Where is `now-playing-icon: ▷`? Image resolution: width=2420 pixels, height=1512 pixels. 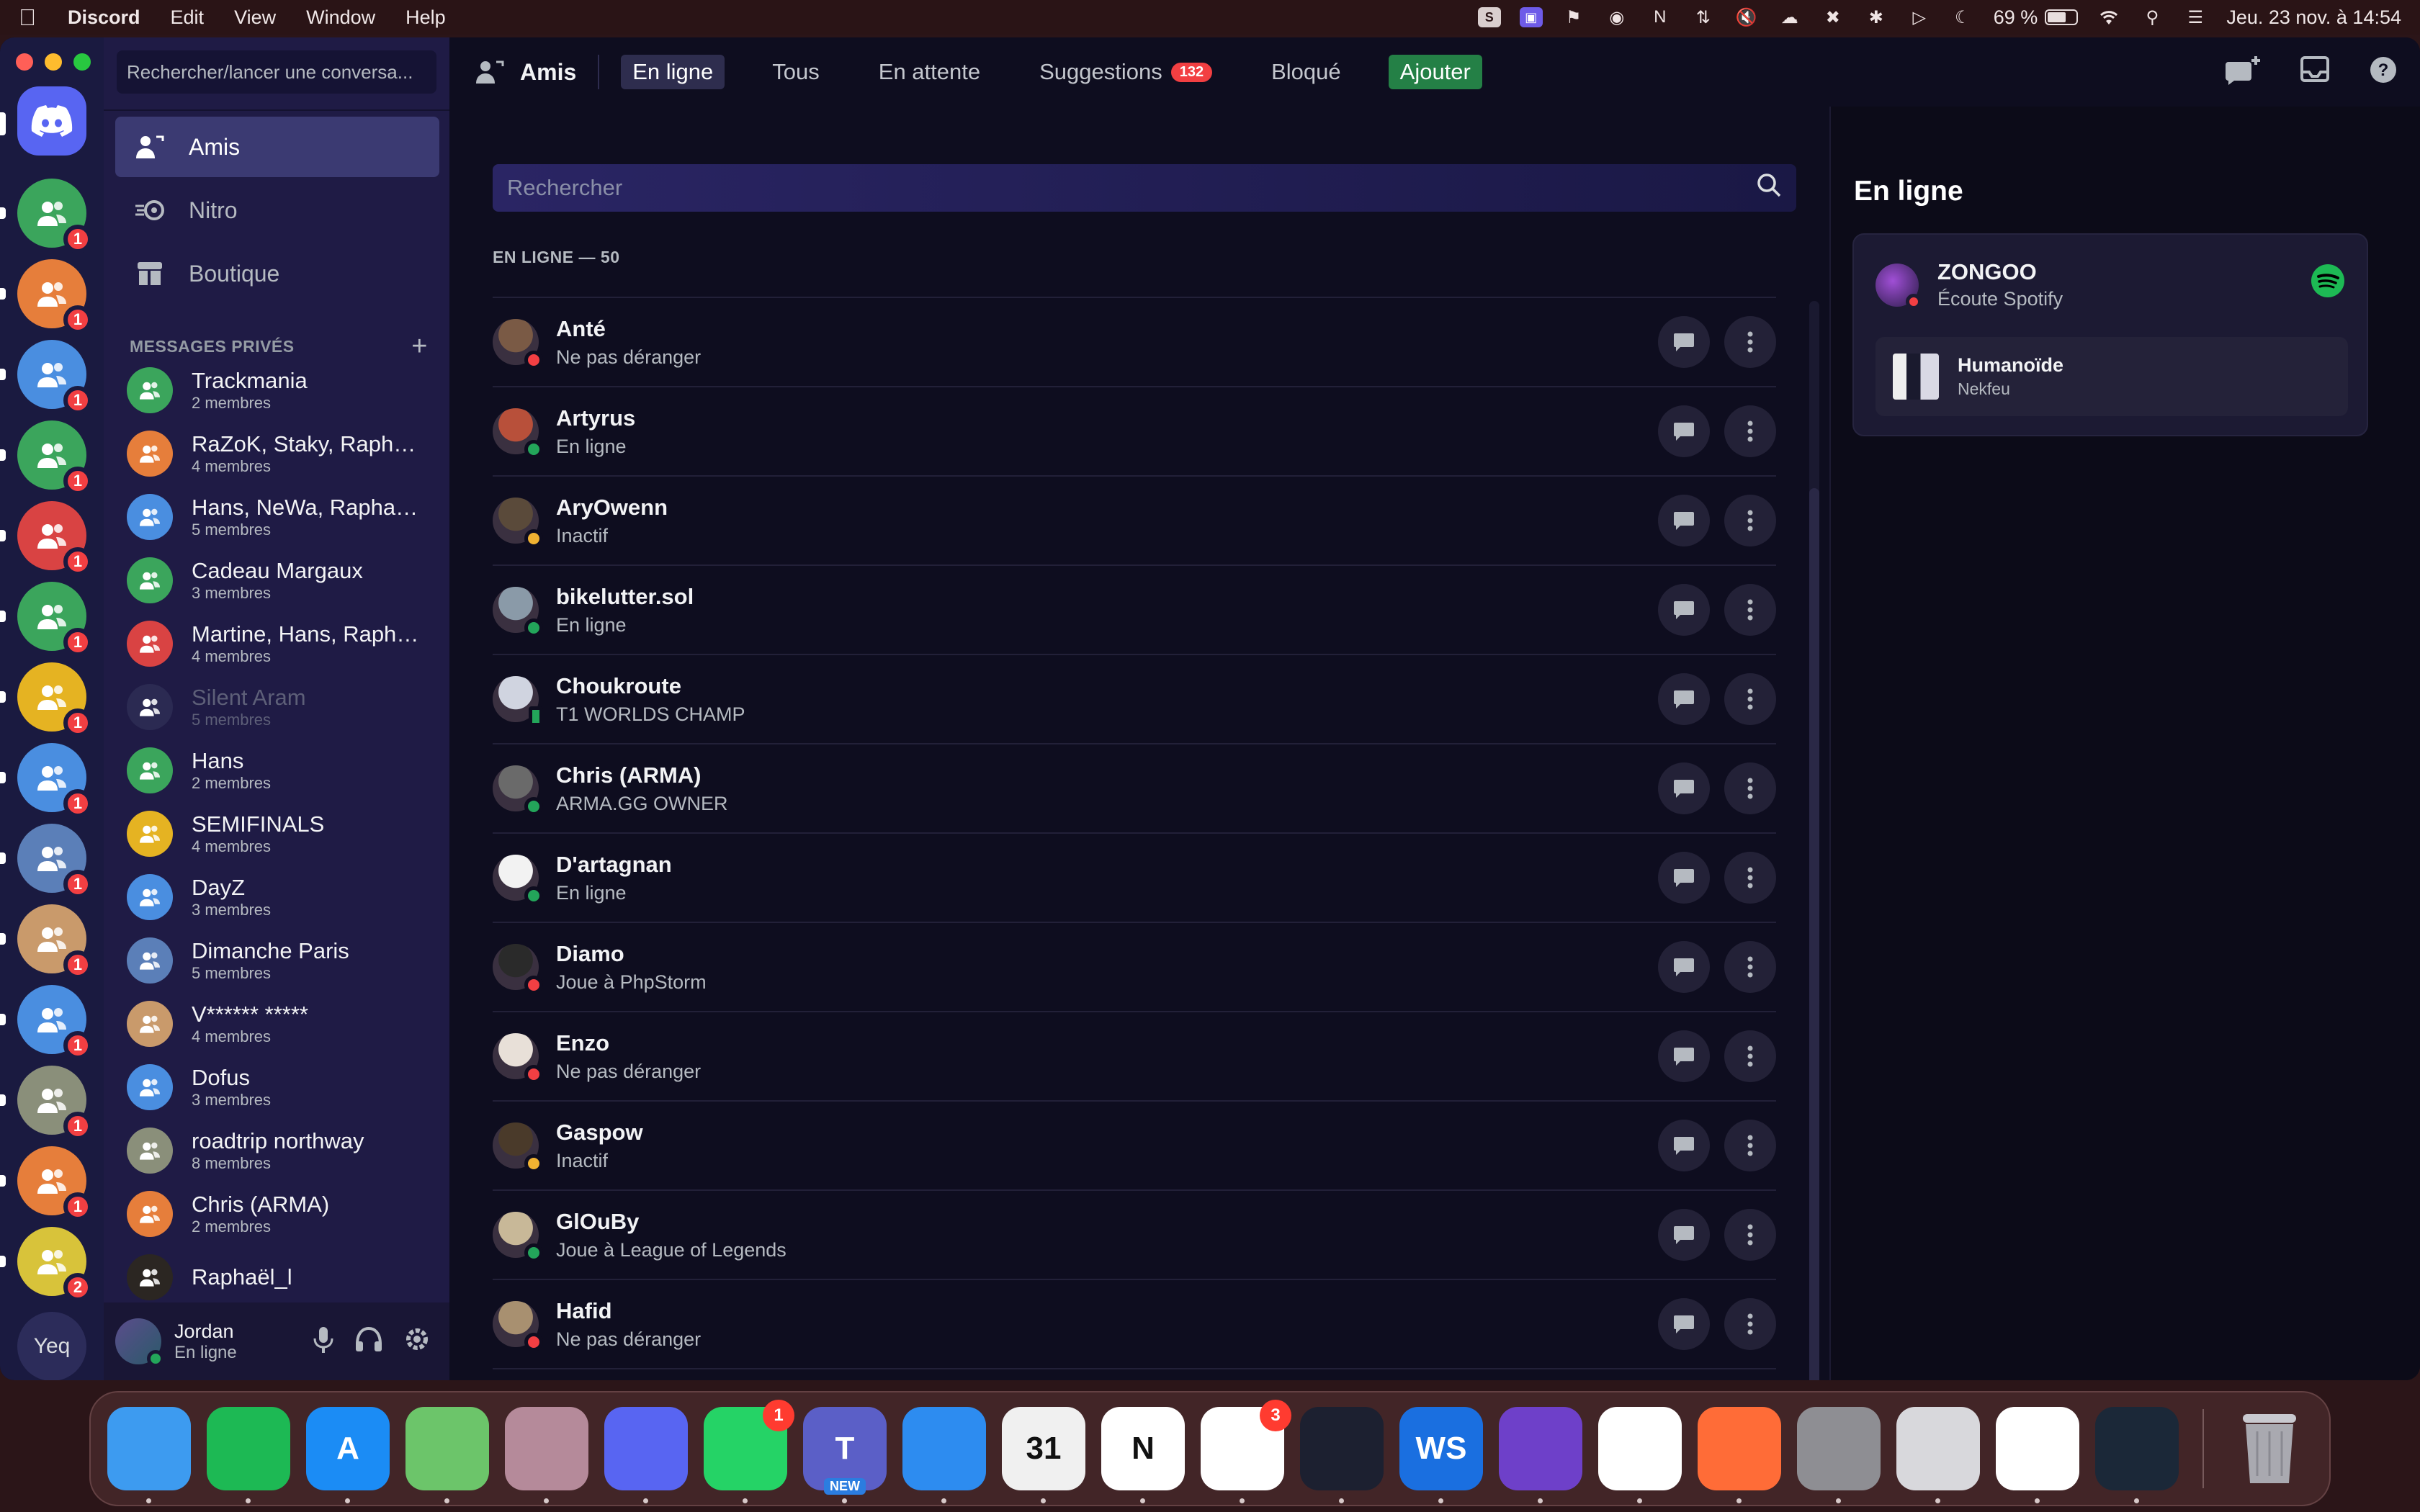
now-playing-icon: ▷ is located at coordinates (1919, 17).